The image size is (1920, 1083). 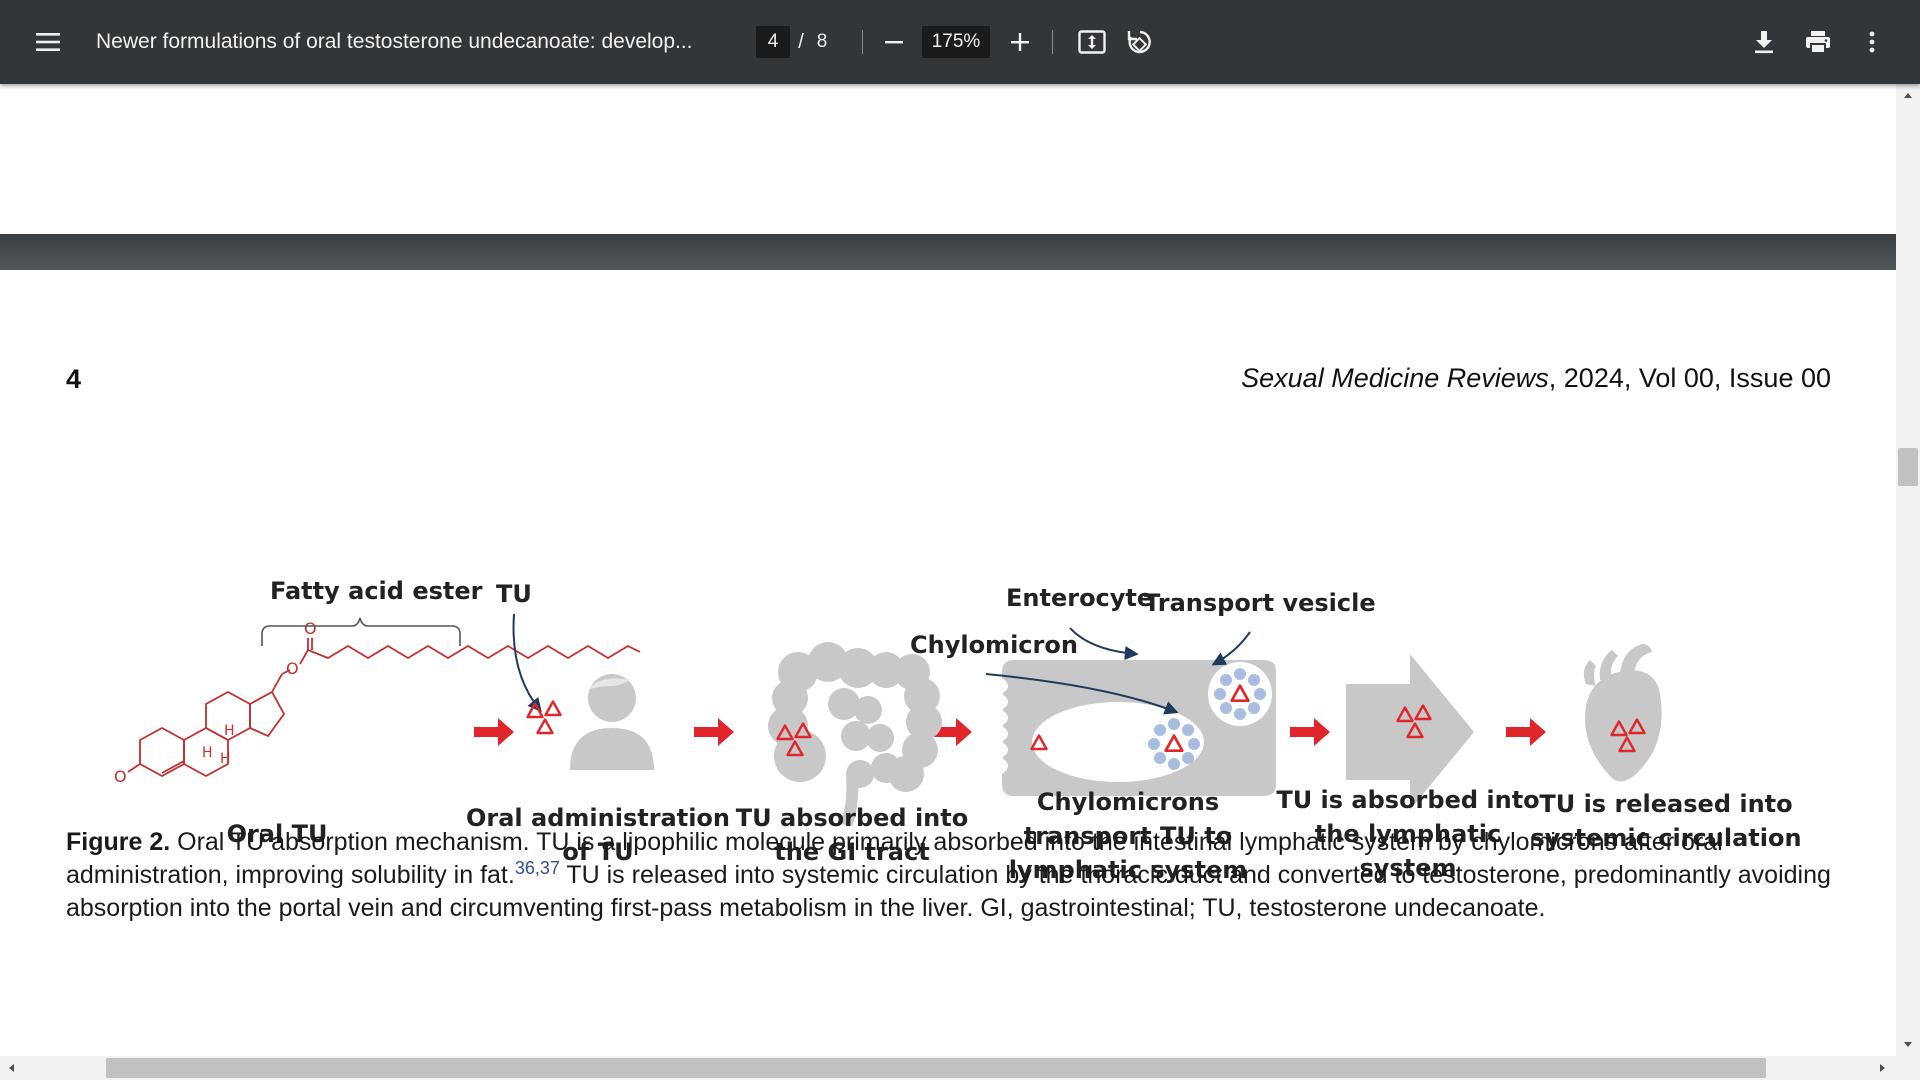 I want to click on page-count: 8, so click(x=822, y=41).